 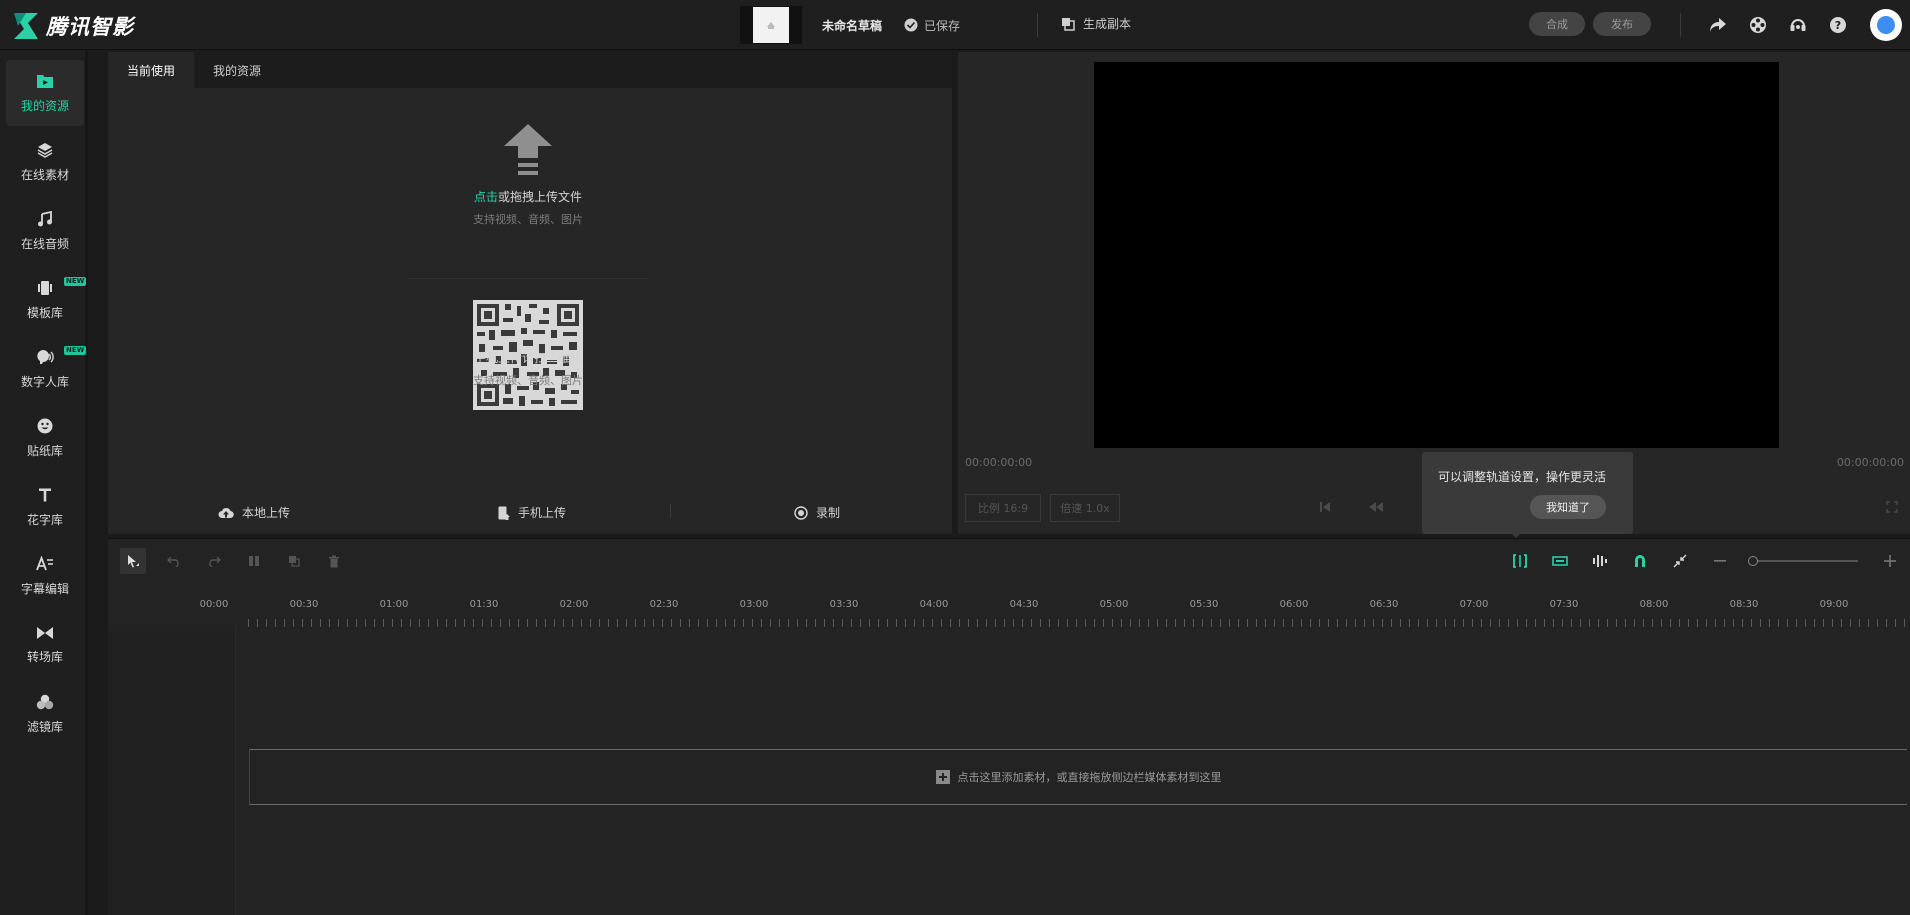 What do you see at coordinates (214, 561) in the screenshot?
I see `redo-icon` at bounding box center [214, 561].